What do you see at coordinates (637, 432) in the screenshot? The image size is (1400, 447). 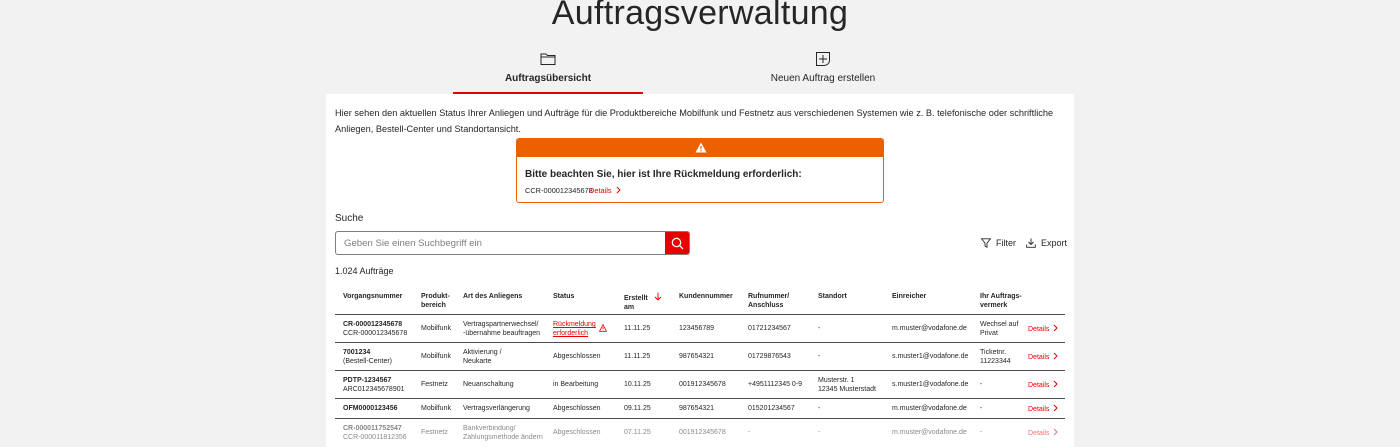 I see `cell-erstellt: 07.11.25` at bounding box center [637, 432].